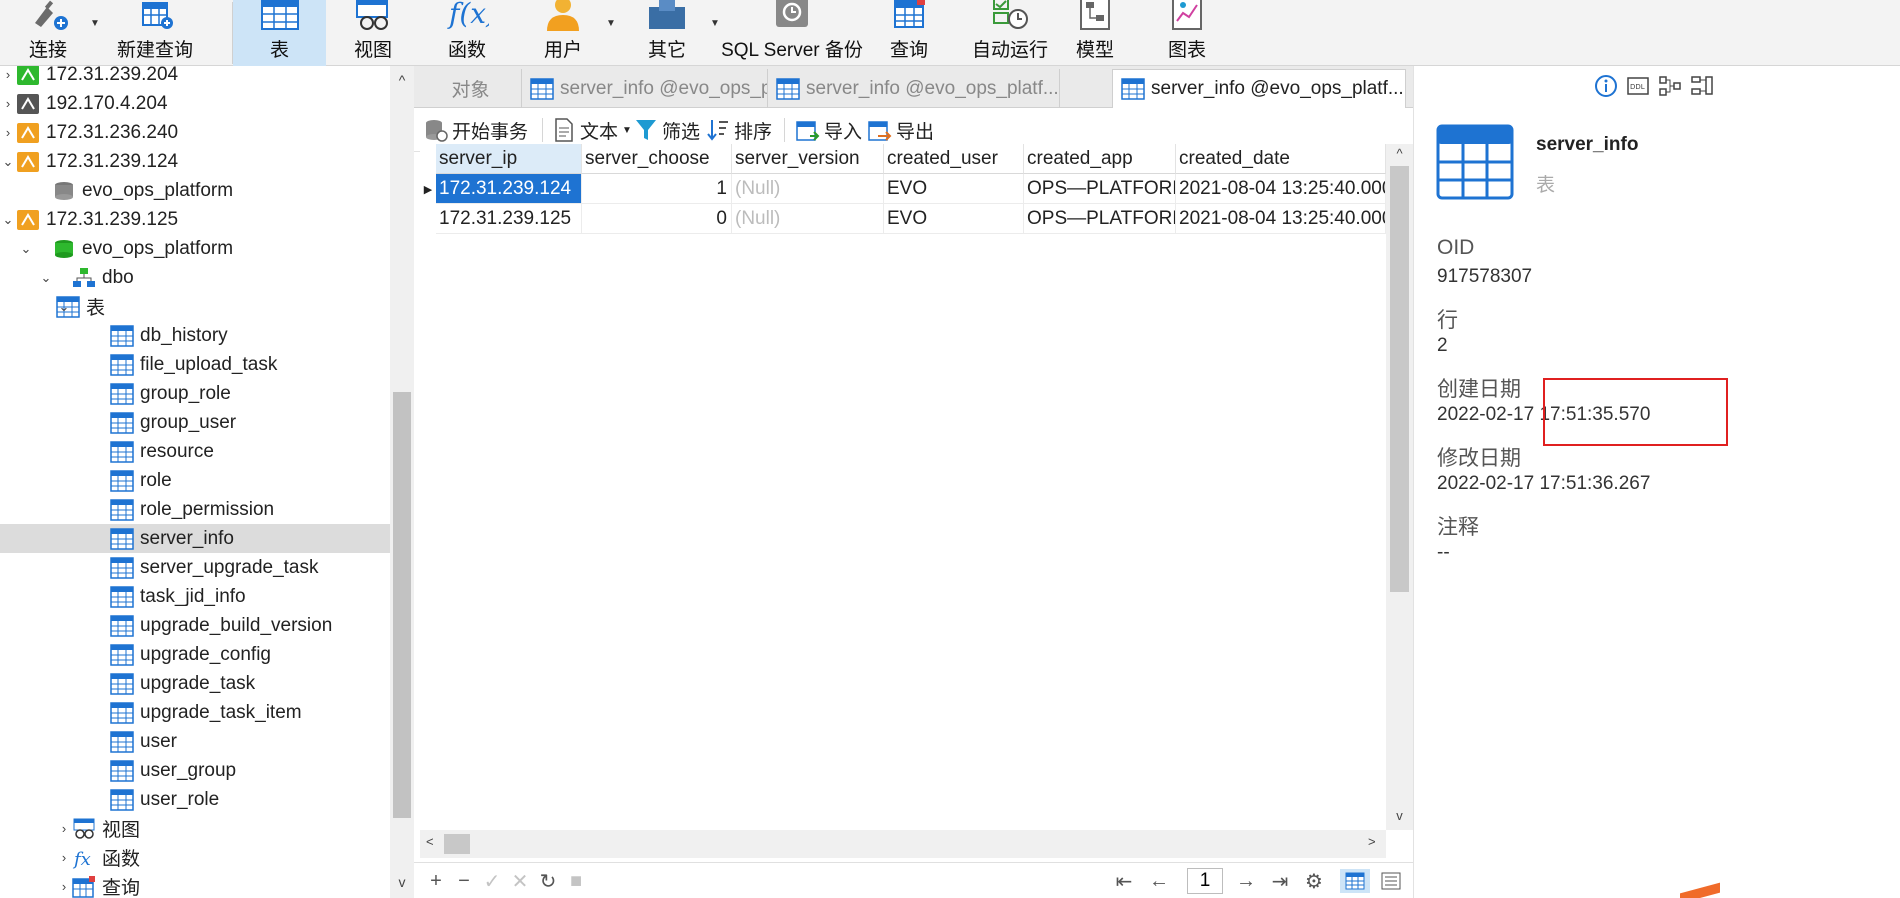 This screenshot has height=898, width=1900. I want to click on import-button: 导入, so click(829, 130).